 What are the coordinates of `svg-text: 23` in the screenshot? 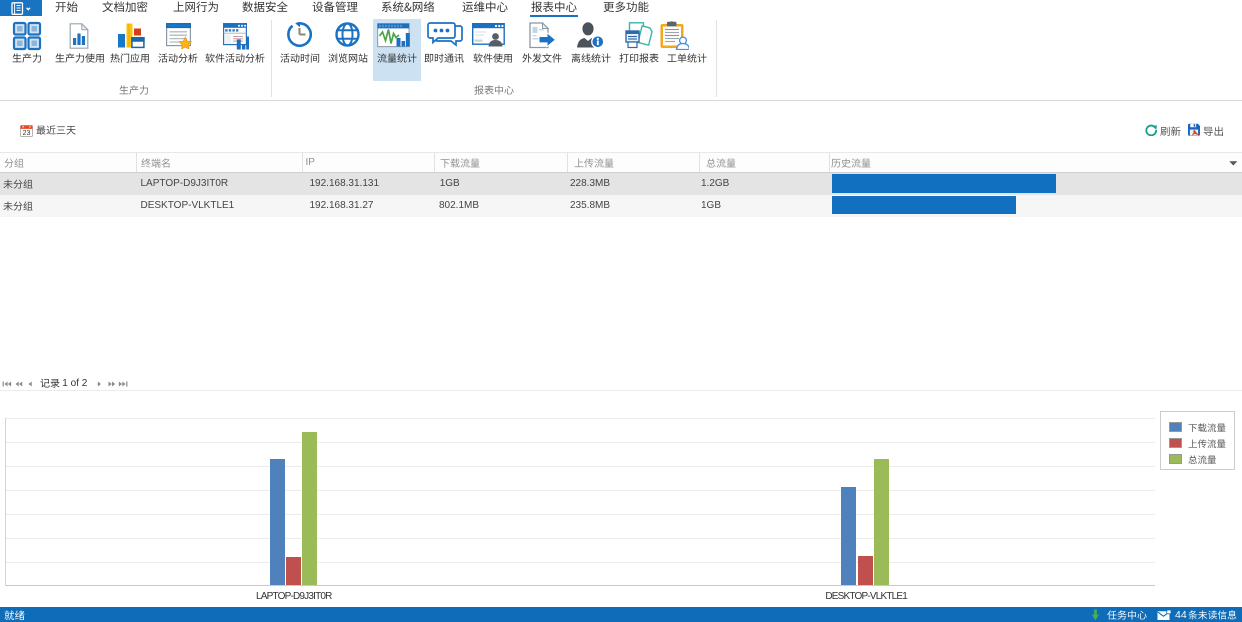 It's located at (27, 133).